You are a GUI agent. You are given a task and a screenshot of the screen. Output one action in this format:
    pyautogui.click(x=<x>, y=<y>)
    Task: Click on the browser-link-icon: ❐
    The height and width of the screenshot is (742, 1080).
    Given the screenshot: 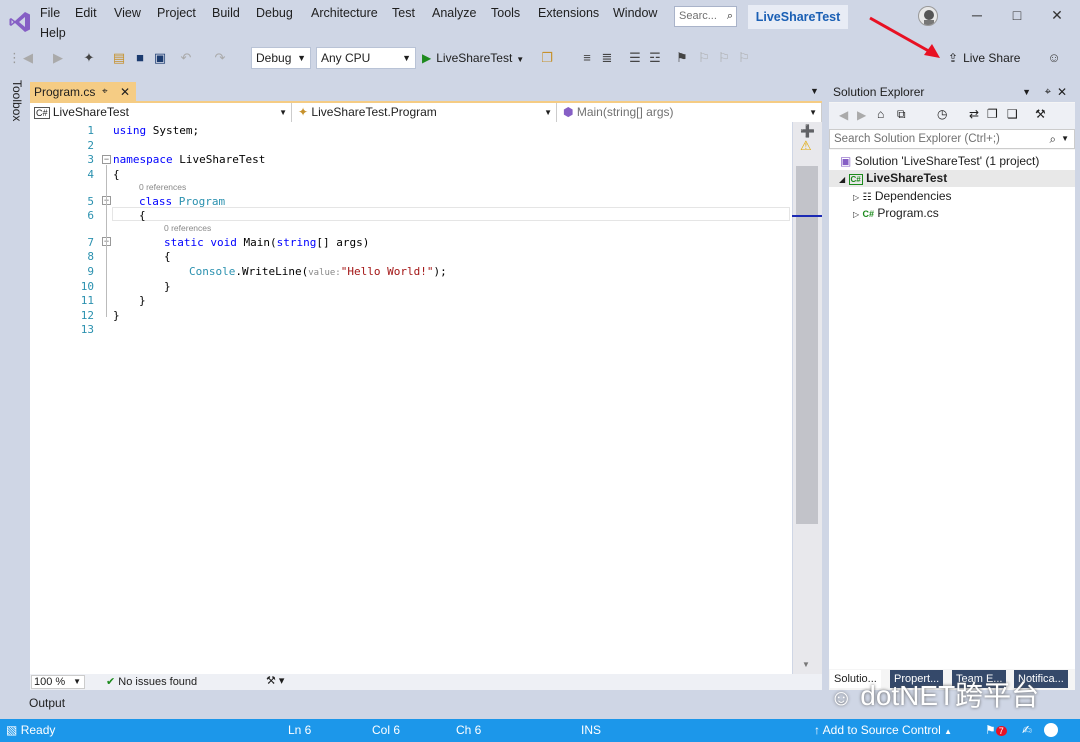 What is the action you would take?
    pyautogui.click(x=547, y=58)
    